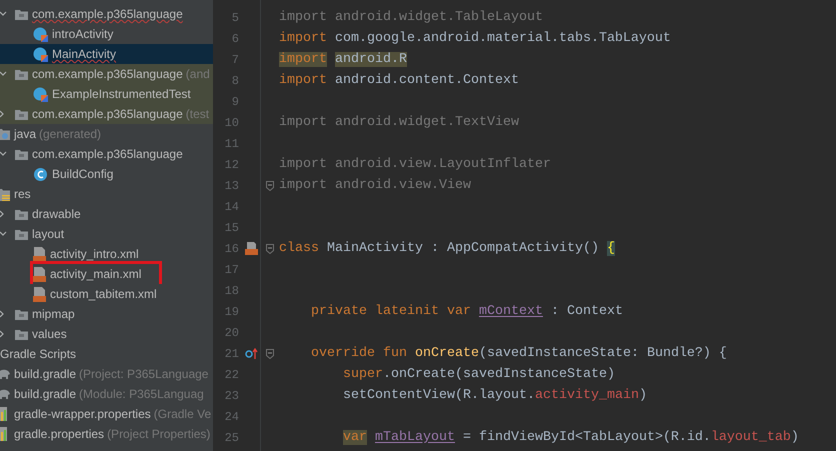 The width and height of the screenshot is (836, 451). Describe the element at coordinates (198, 74) in the screenshot. I see `item-note: (and` at that location.